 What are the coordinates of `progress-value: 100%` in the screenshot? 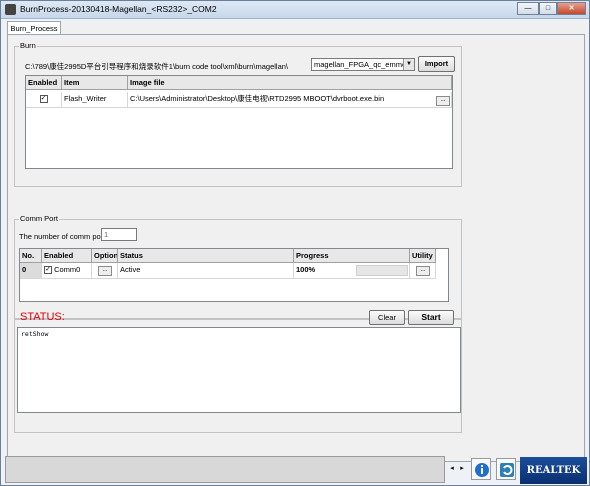 It's located at (306, 269).